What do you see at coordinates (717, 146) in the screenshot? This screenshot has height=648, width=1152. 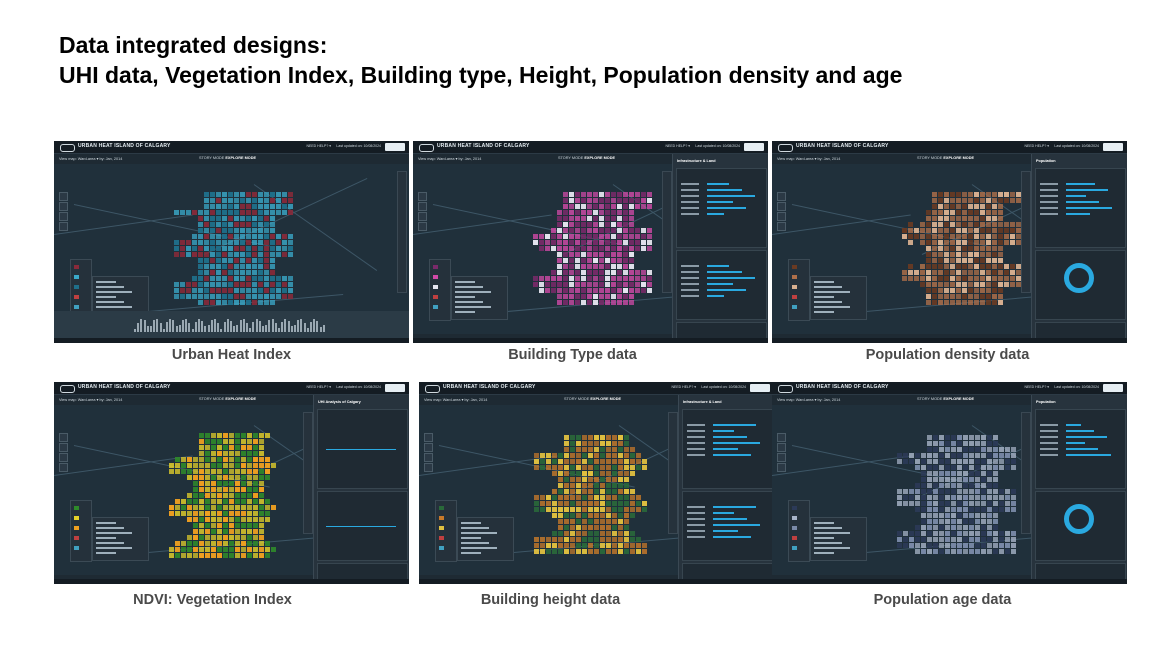 I see `last-updated-label: Last updated on: 10/08/2024` at bounding box center [717, 146].